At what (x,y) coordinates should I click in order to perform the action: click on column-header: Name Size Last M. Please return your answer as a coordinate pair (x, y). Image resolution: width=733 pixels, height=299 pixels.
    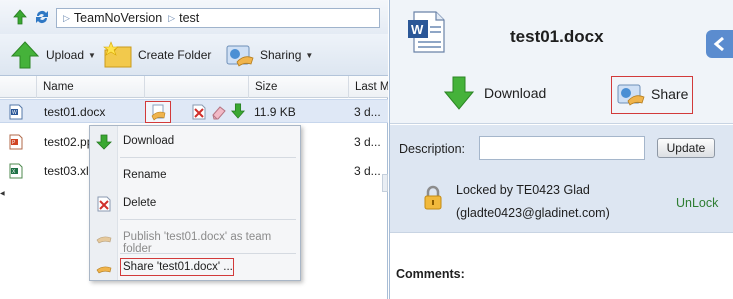
    Looking at the image, I should click on (194, 87).